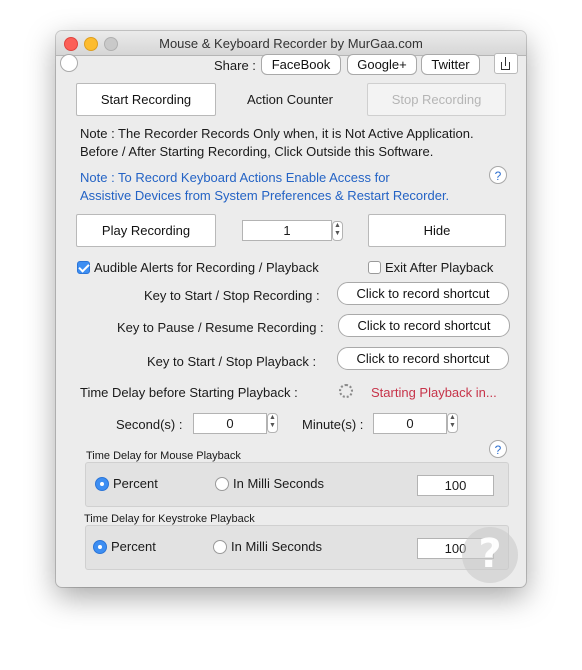 This screenshot has width=582, height=670. What do you see at coordinates (382, 64) in the screenshot?
I see `googleplus-button: Google+` at bounding box center [382, 64].